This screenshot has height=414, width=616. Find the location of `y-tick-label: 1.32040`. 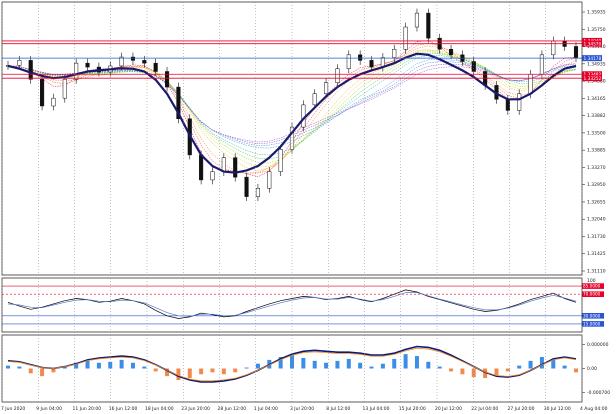

y-tick-label: 1.32040 is located at coordinates (596, 220).